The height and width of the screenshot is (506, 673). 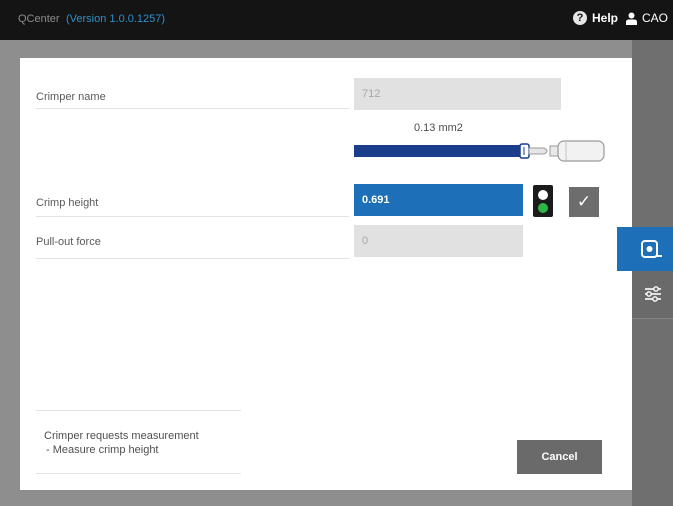 I want to click on indicator-light-bottom, so click(x=543, y=208).